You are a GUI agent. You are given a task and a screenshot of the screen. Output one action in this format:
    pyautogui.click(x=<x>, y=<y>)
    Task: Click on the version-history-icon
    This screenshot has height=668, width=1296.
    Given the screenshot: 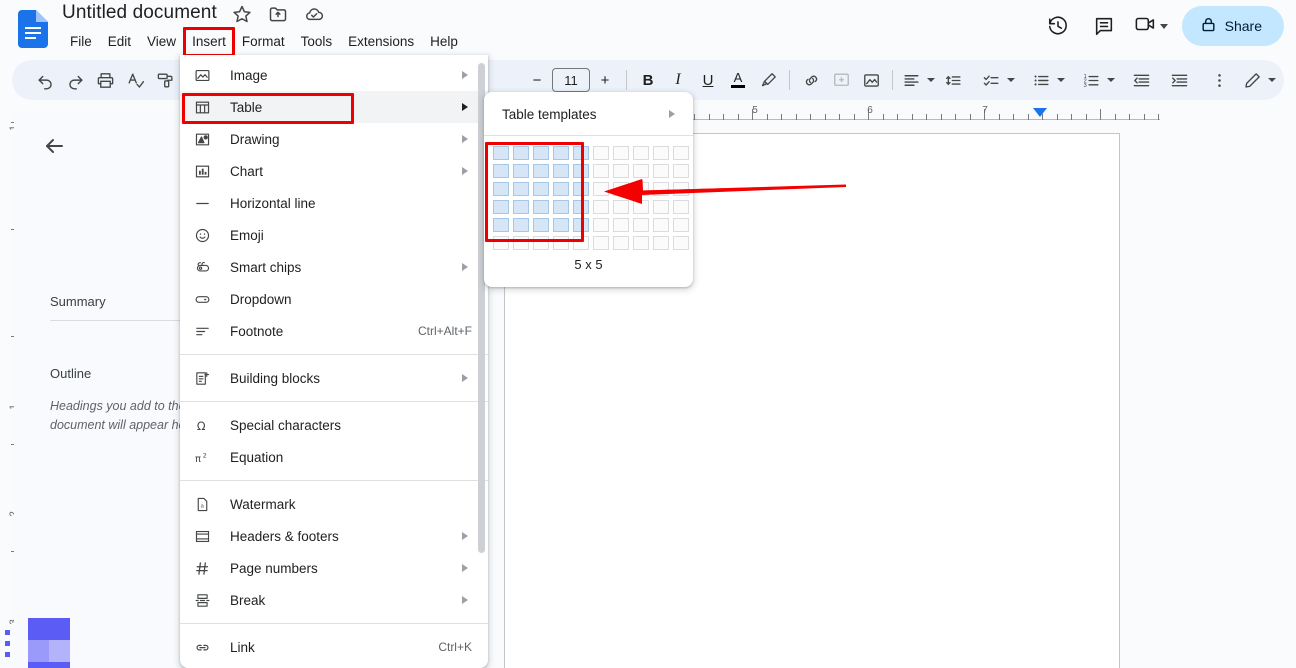 What is the action you would take?
    pyautogui.click(x=1058, y=26)
    